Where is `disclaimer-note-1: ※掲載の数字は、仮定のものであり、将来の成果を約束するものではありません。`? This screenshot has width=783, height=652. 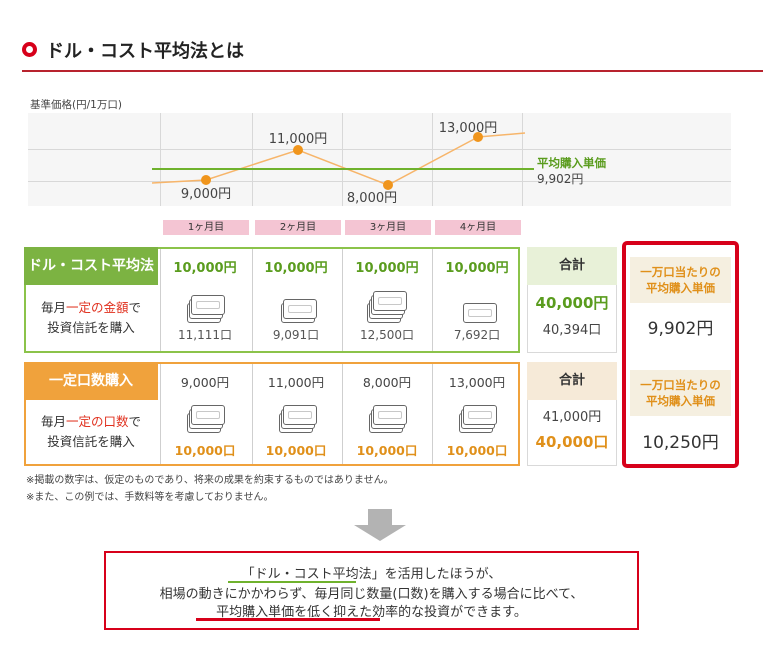
disclaimer-note-1: ※掲載の数字は、仮定のものであり、将来の成果を約束するものではありません。 is located at coordinates (210, 480).